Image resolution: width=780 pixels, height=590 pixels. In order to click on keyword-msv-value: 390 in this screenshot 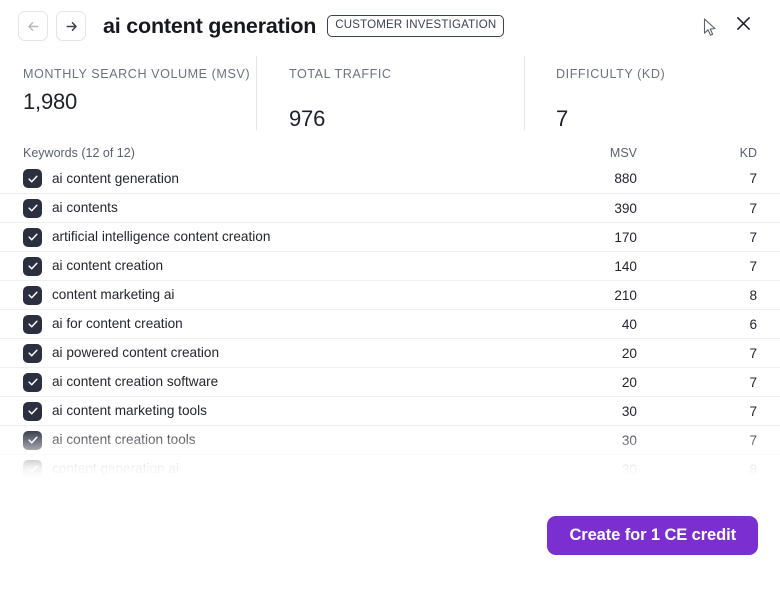, I will do `click(625, 208)`.